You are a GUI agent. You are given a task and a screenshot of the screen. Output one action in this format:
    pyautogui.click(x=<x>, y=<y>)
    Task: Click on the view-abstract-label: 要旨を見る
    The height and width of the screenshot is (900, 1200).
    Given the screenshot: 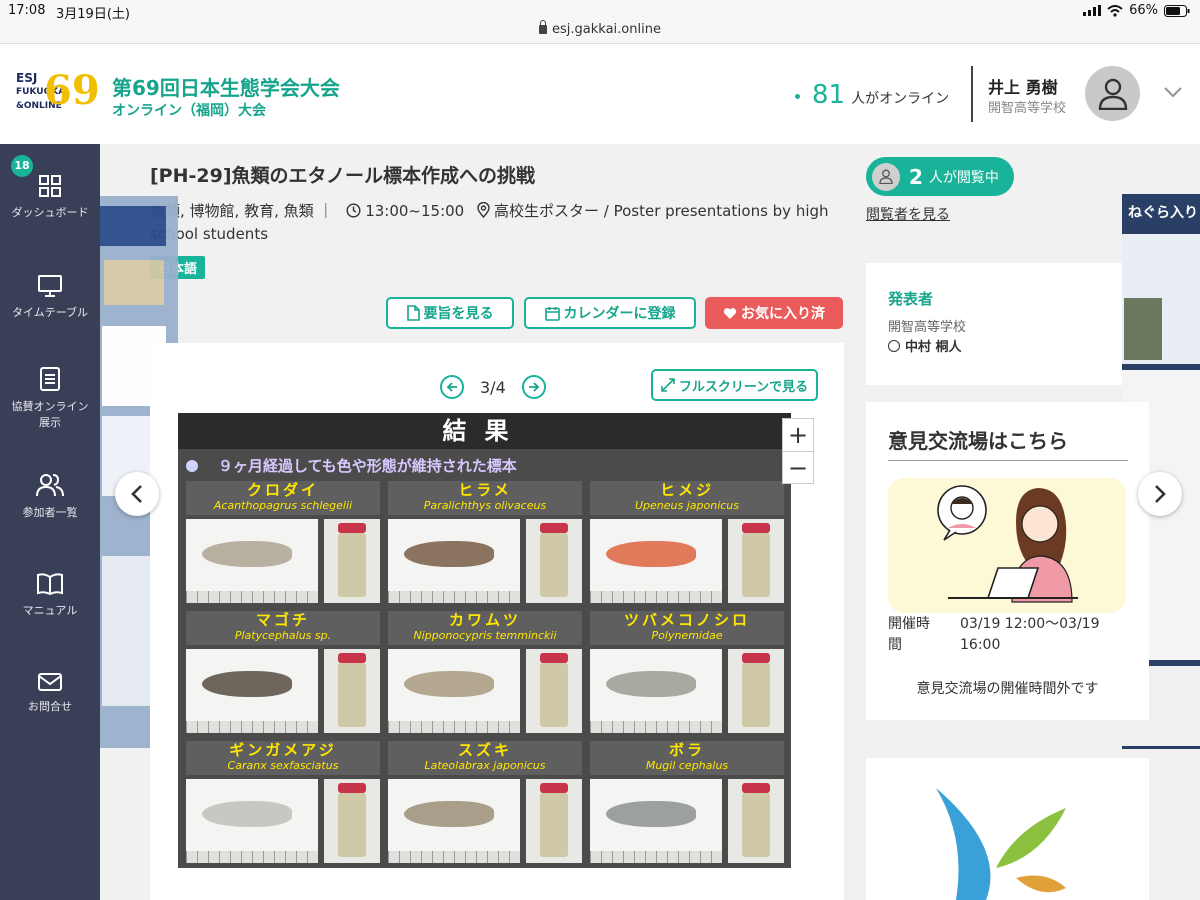 What is the action you would take?
    pyautogui.click(x=458, y=314)
    